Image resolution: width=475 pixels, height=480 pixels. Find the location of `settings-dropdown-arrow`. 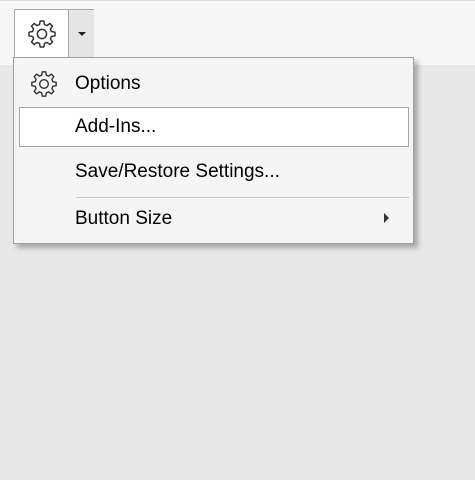

settings-dropdown-arrow is located at coordinates (81, 34).